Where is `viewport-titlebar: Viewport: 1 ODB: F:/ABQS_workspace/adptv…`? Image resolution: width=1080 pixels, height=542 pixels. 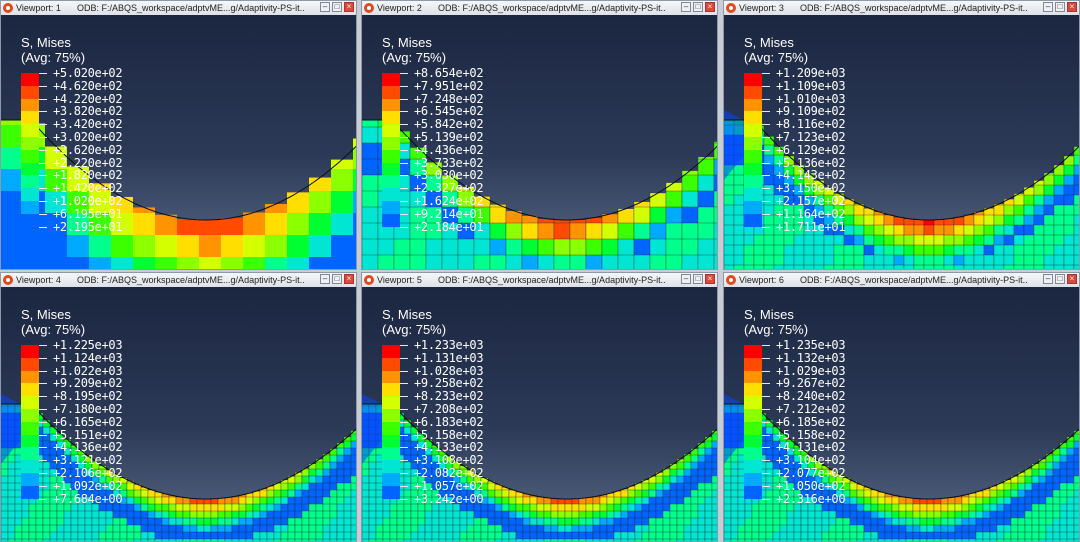
viewport-titlebar: Viewport: 1 ODB: F:/ABQS_workspace/adptv… is located at coordinates (178, 8).